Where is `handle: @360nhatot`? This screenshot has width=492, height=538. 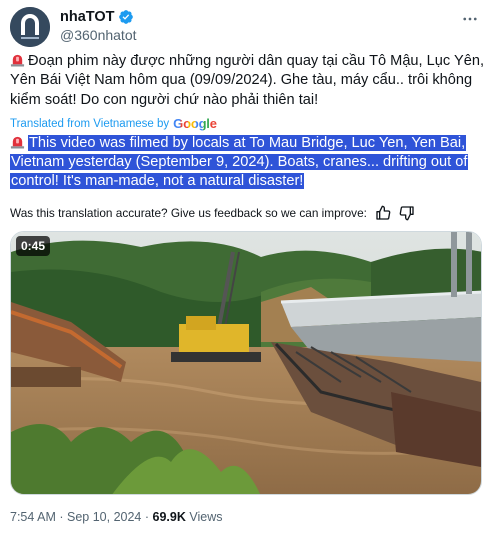
handle: @360nhatot is located at coordinates (98, 35).